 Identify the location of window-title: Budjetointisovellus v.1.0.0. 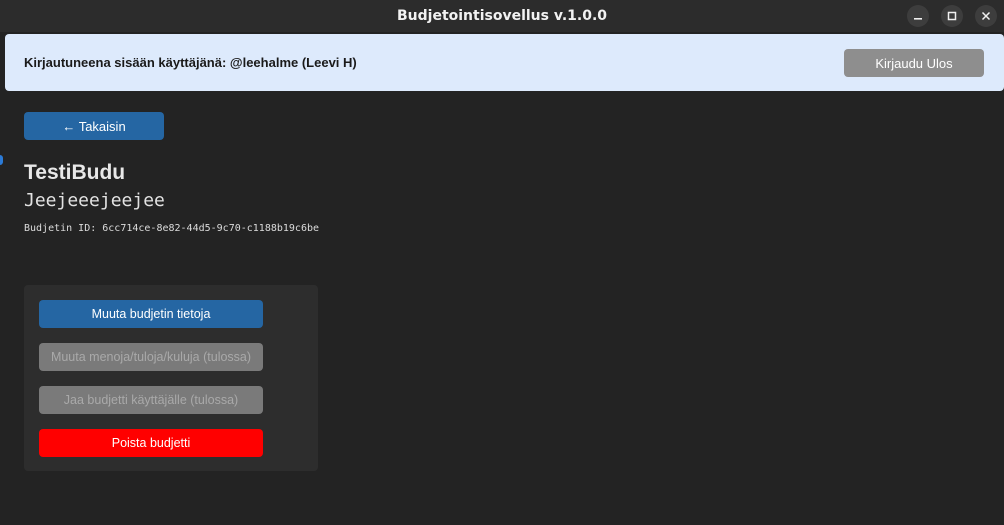
(502, 16).